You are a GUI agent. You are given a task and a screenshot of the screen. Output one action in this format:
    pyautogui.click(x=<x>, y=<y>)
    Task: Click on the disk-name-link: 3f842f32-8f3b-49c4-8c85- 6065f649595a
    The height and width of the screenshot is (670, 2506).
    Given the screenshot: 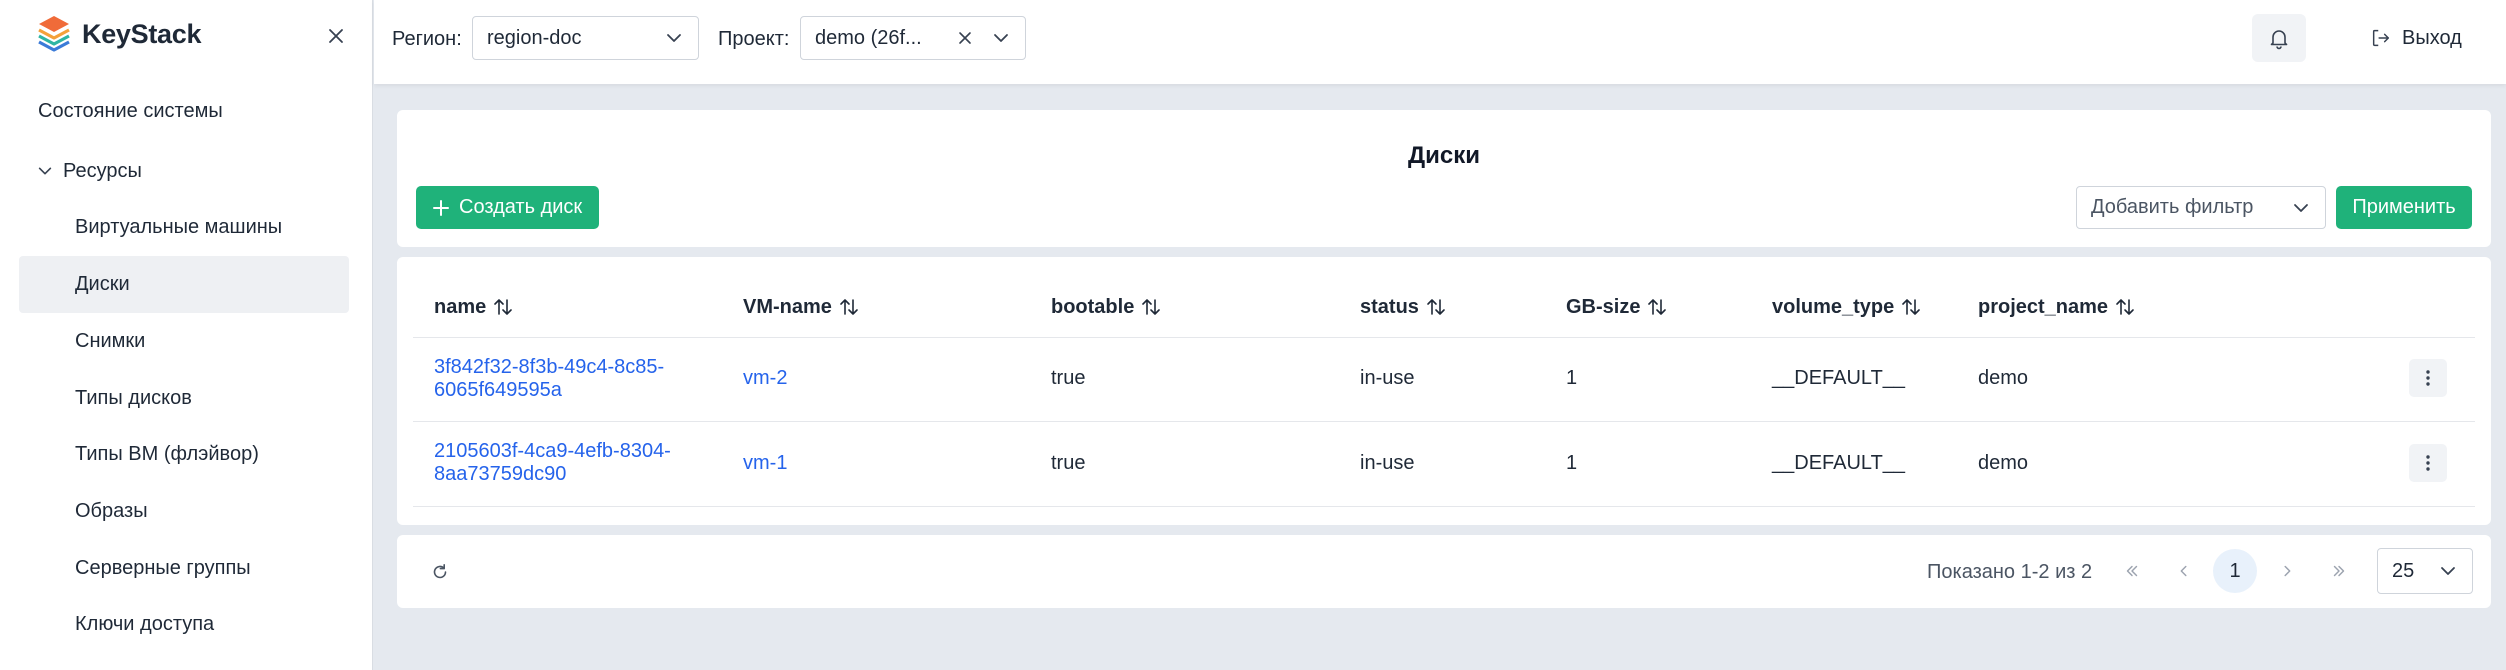 What is the action you would take?
    pyautogui.click(x=549, y=379)
    